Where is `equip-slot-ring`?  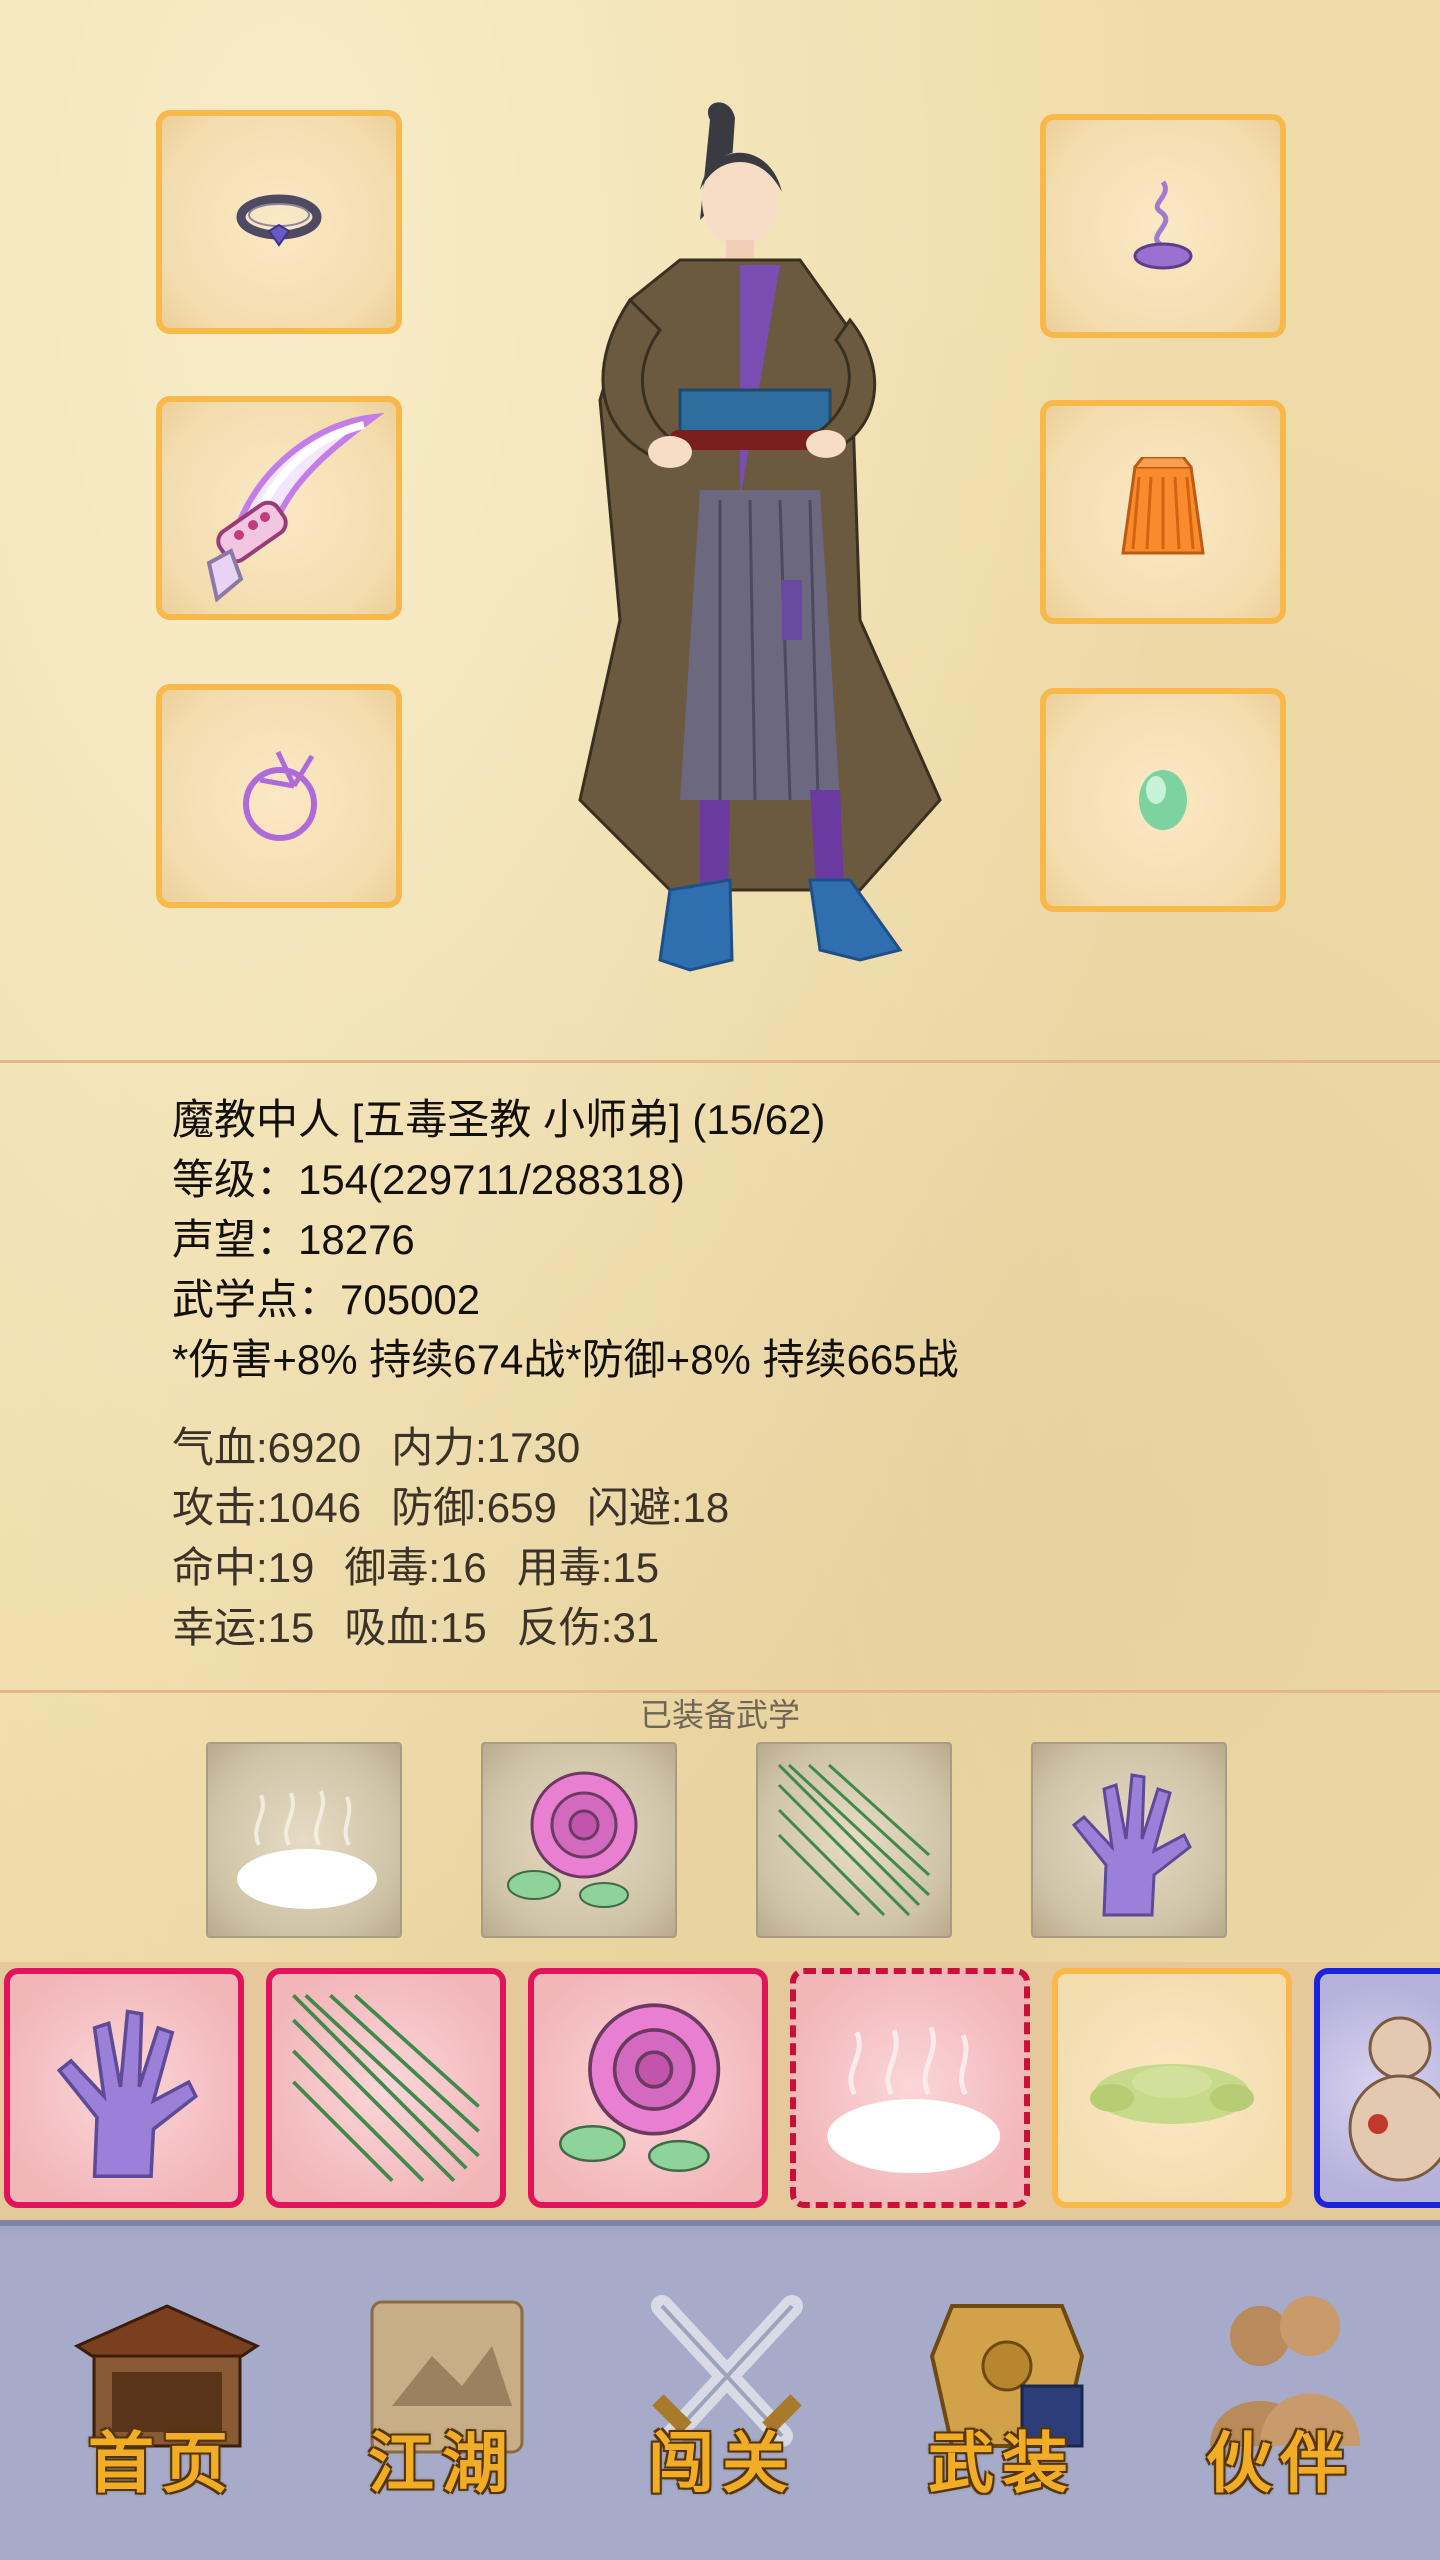 equip-slot-ring is located at coordinates (279, 222).